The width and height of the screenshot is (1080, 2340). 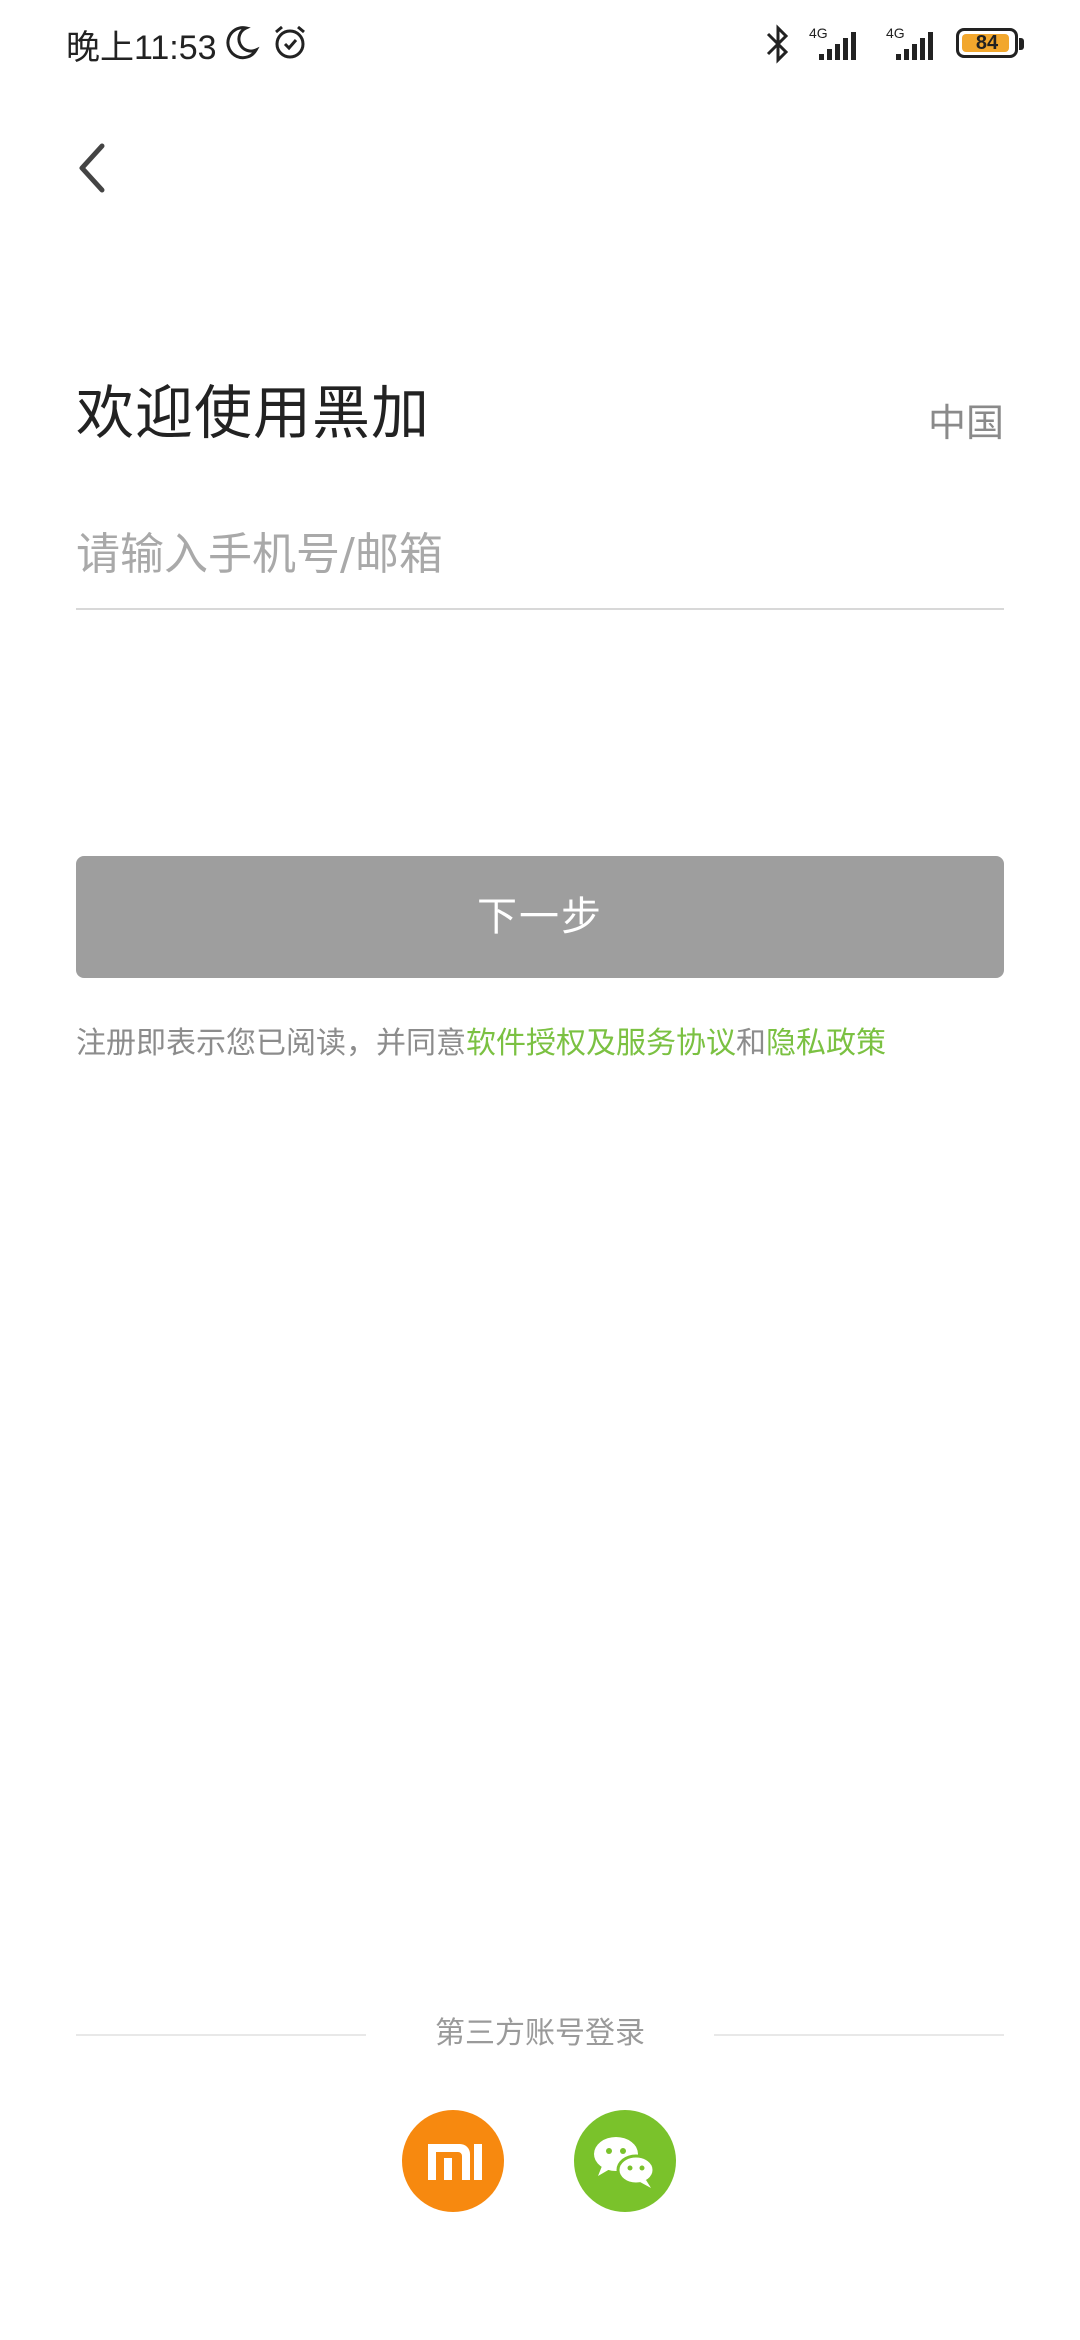 What do you see at coordinates (271, 1043) in the screenshot?
I see `agreement-prefix: 注册即表示您已阅读，并同意` at bounding box center [271, 1043].